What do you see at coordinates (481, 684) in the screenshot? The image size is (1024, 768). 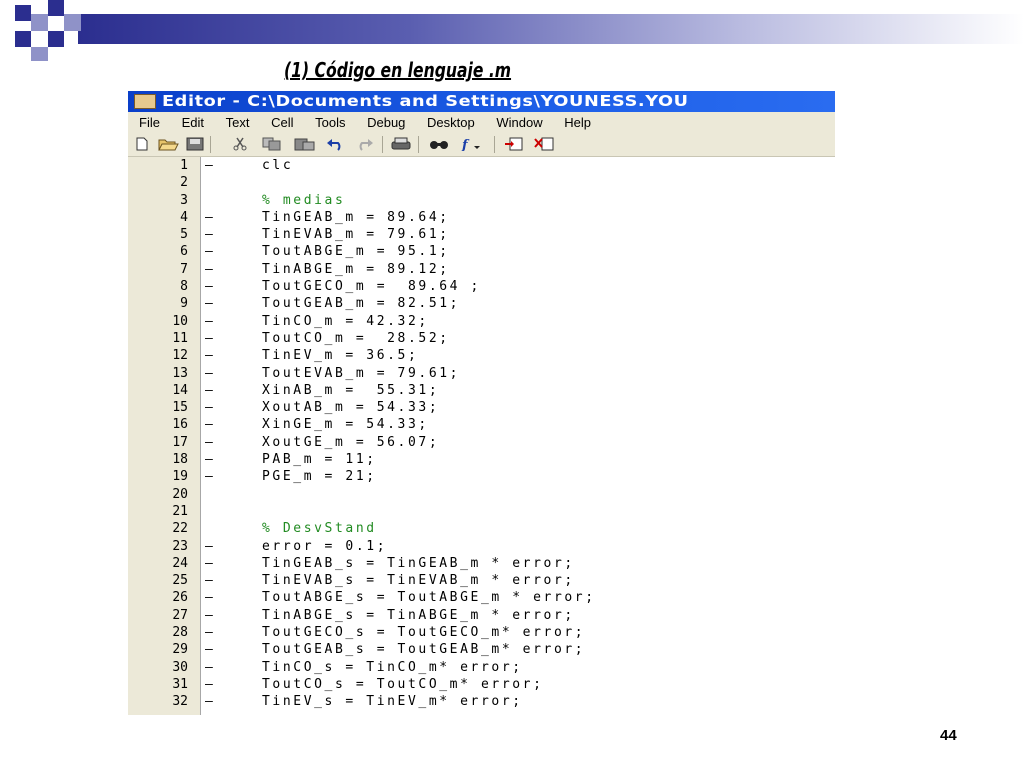 I see `code-line: 31 – ToutCO_s = ToutCO_m* error;` at bounding box center [481, 684].